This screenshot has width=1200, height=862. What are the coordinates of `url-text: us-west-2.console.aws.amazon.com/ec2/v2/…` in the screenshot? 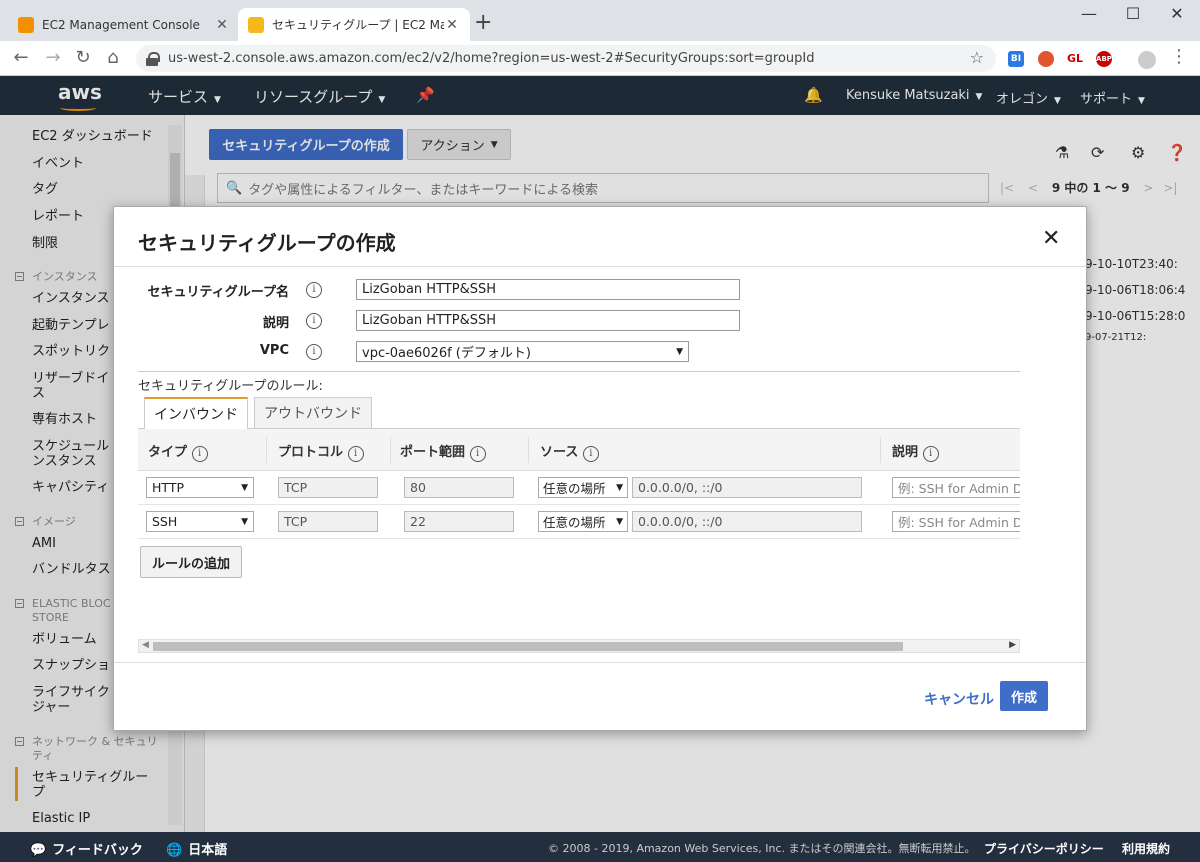 It's located at (491, 58).